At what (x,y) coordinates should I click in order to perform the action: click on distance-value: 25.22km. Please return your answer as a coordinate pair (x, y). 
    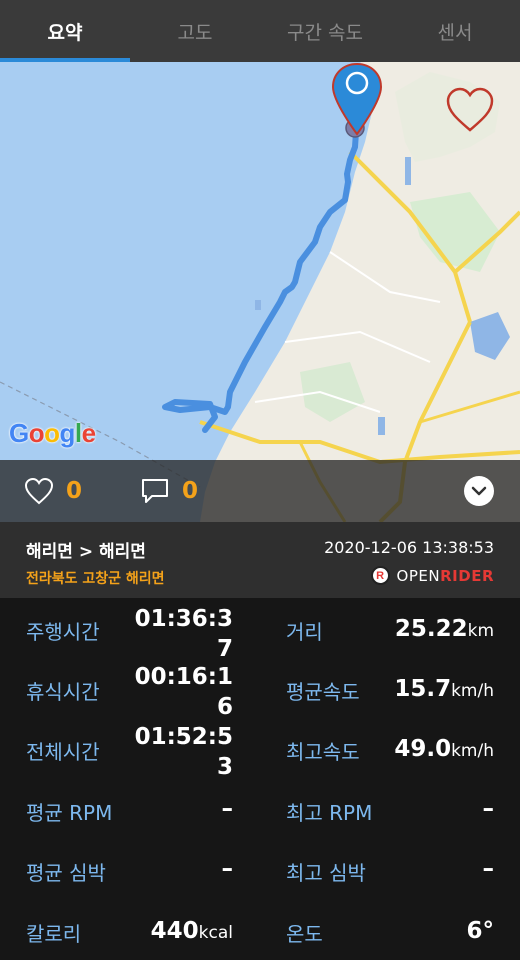
    Looking at the image, I should click on (444, 629).